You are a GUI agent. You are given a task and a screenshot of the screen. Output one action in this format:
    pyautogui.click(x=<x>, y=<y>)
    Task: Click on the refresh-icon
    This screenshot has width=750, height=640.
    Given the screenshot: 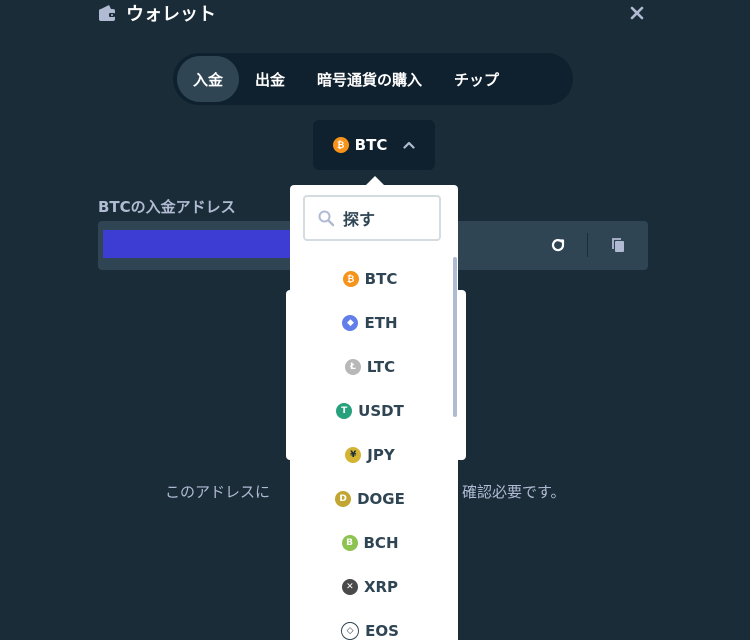 What is the action you would take?
    pyautogui.click(x=558, y=245)
    